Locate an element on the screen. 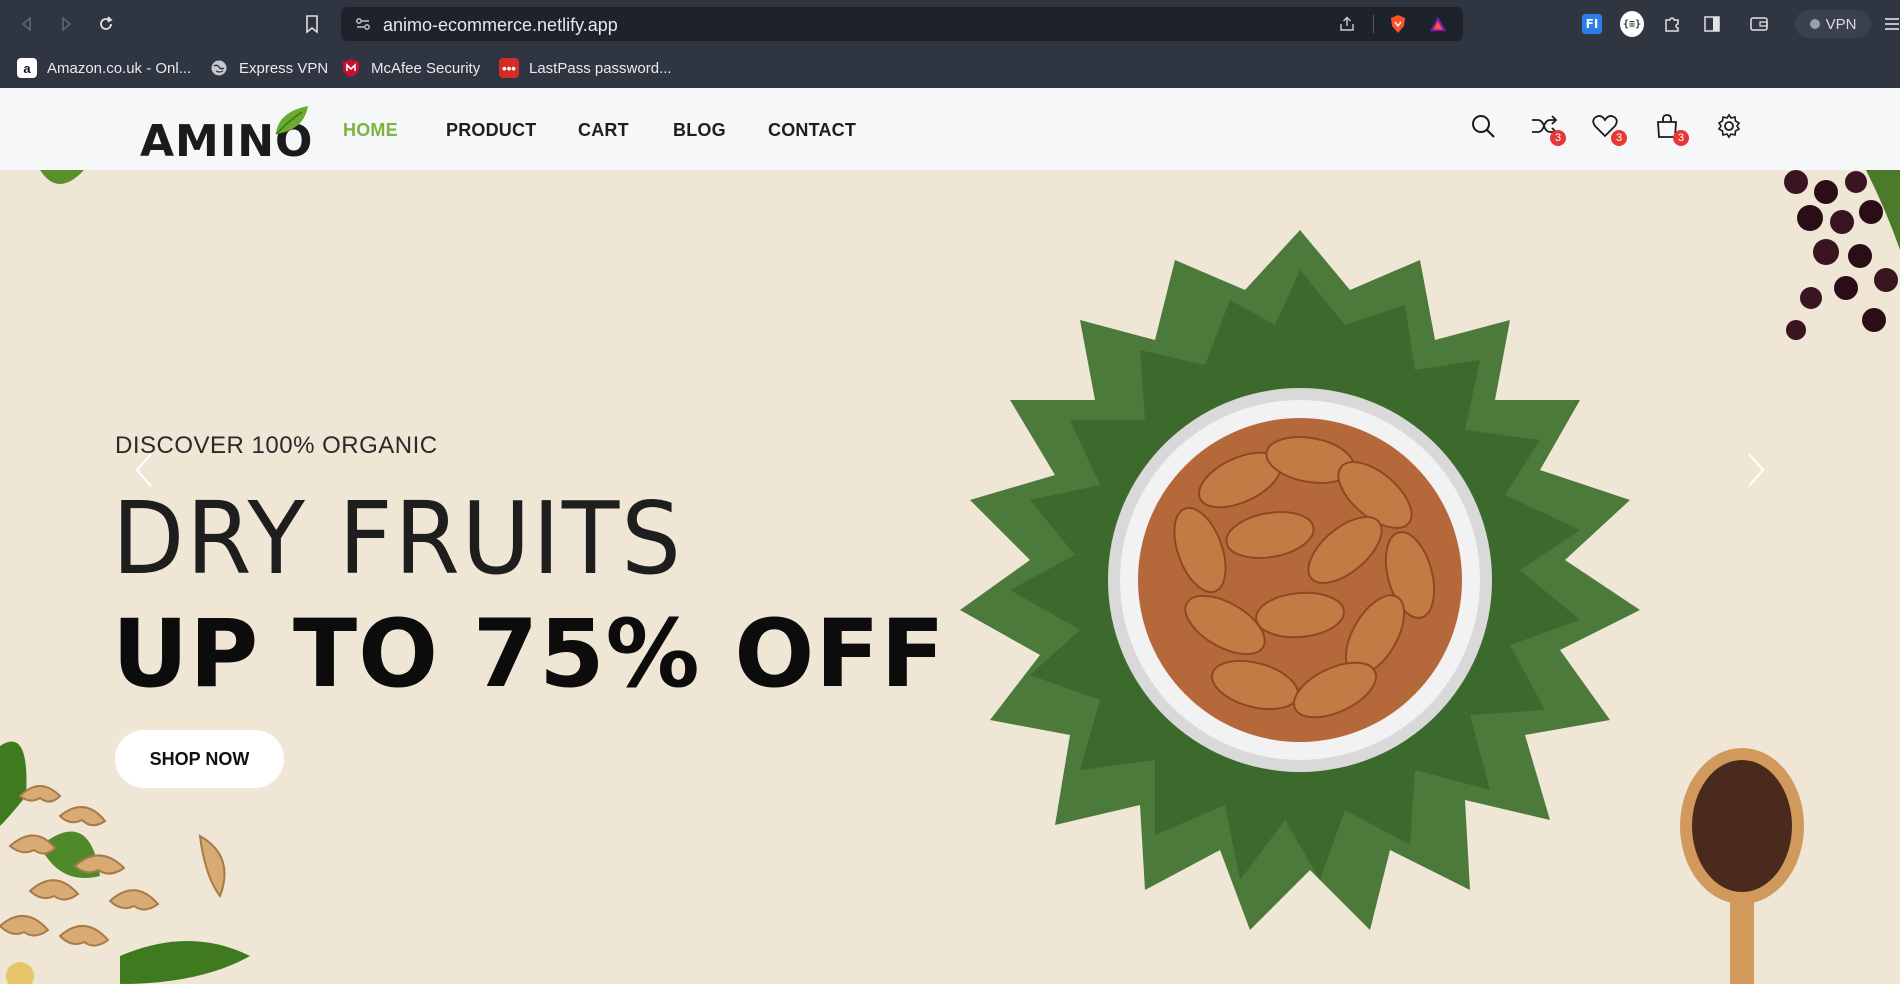  back-button is located at coordinates (27, 24).